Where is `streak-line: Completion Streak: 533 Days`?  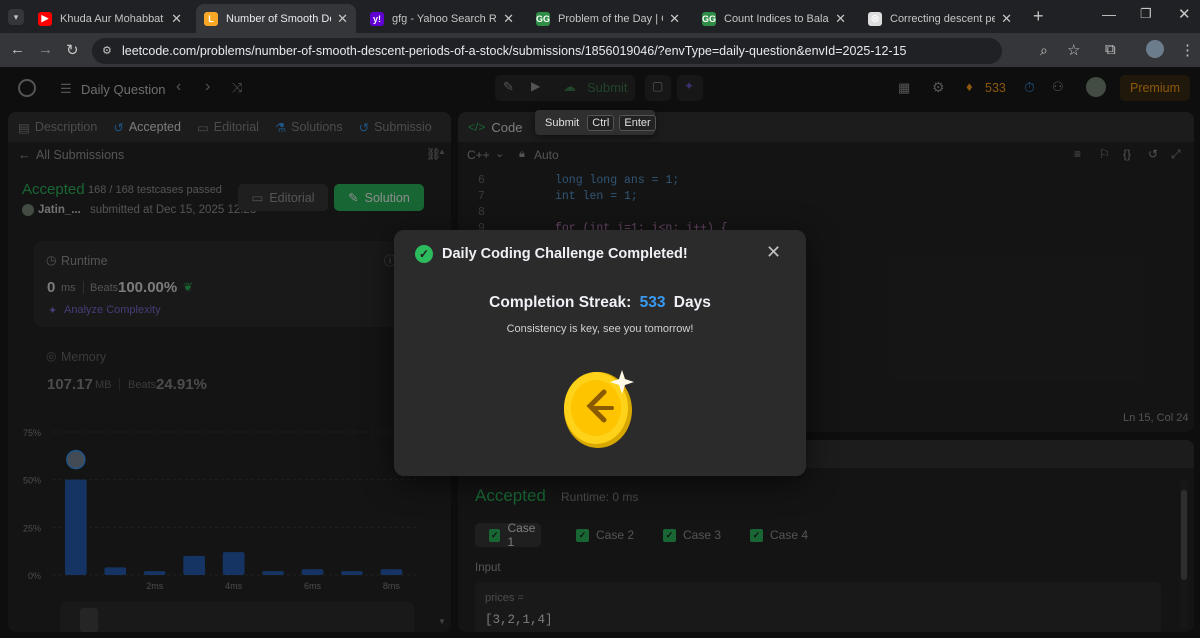
streak-line: Completion Streak: 533 Days is located at coordinates (600, 303).